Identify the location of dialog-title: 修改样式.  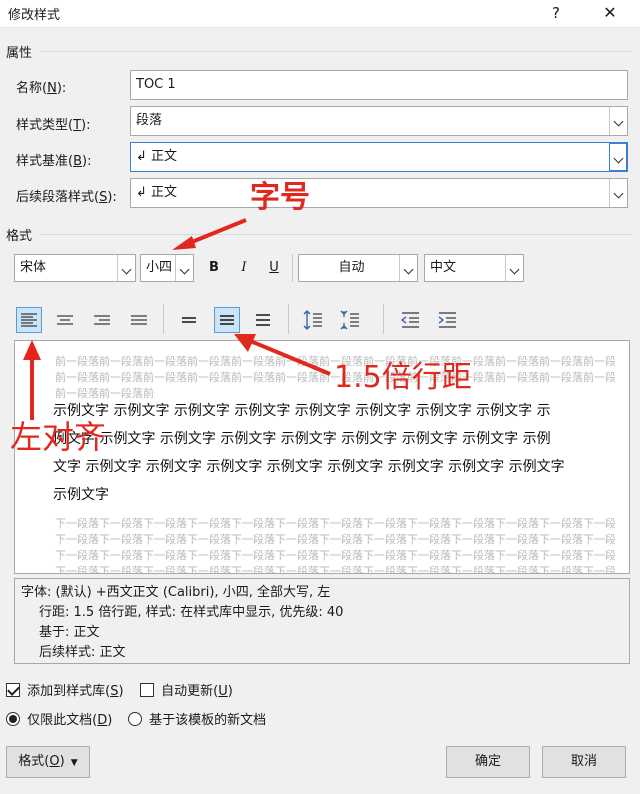
(34, 15).